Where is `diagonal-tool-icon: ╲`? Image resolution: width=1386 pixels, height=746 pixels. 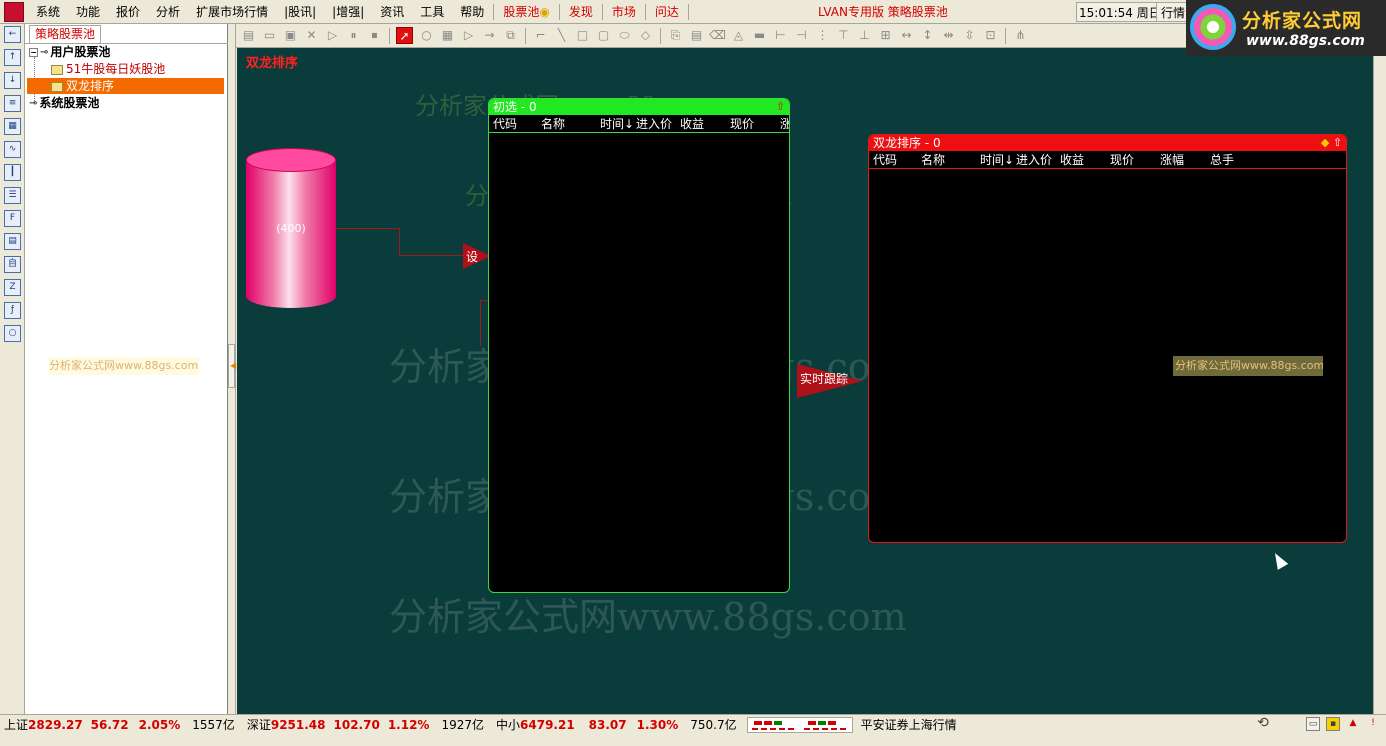
diagonal-tool-icon: ╲ is located at coordinates (561, 35).